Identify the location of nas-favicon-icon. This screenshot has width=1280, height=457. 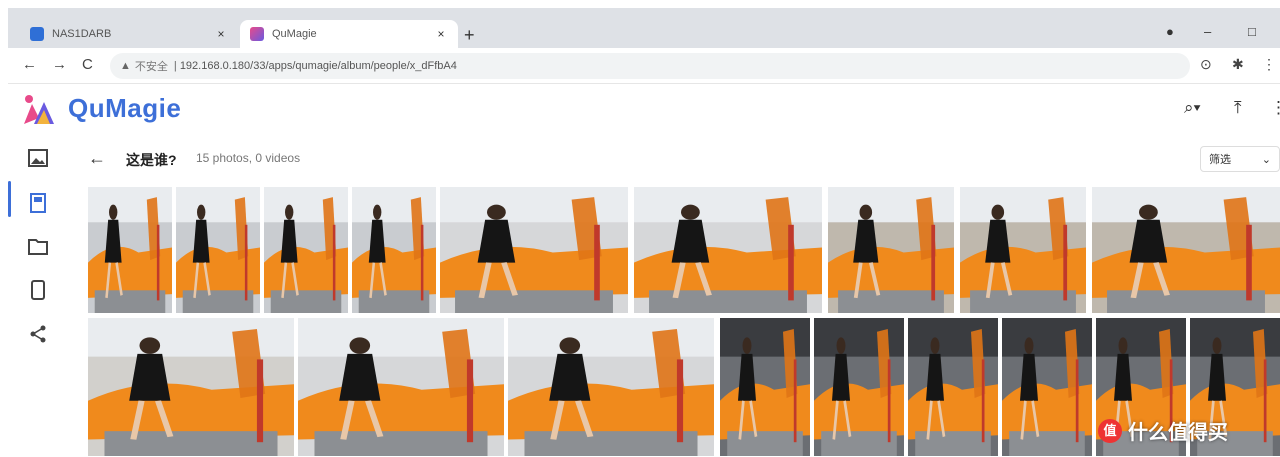
(37, 34).